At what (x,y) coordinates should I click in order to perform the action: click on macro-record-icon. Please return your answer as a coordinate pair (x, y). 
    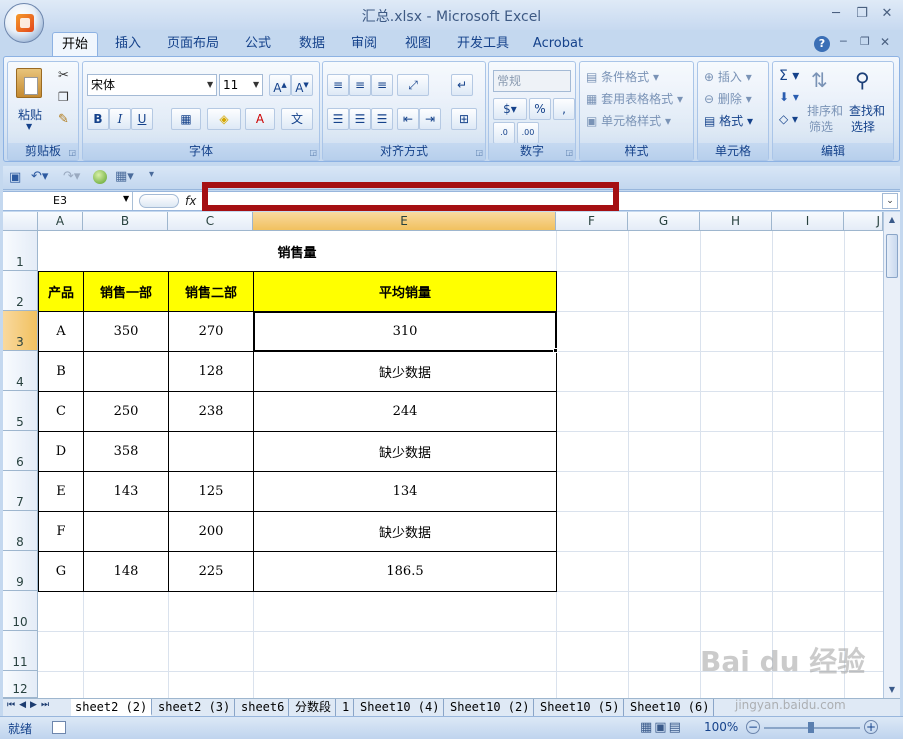
    Looking at the image, I should click on (59, 727).